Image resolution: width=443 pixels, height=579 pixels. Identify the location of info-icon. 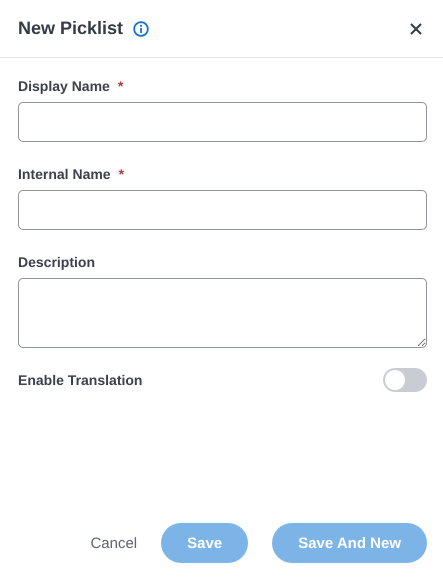
(141, 28).